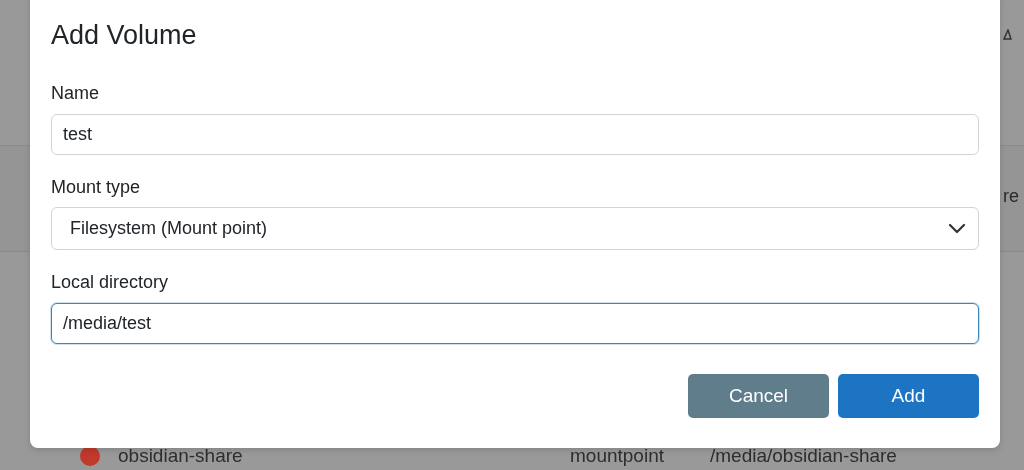 This screenshot has width=1024, height=470. Describe the element at coordinates (96, 187) in the screenshot. I see `field-label: Mount type` at that location.